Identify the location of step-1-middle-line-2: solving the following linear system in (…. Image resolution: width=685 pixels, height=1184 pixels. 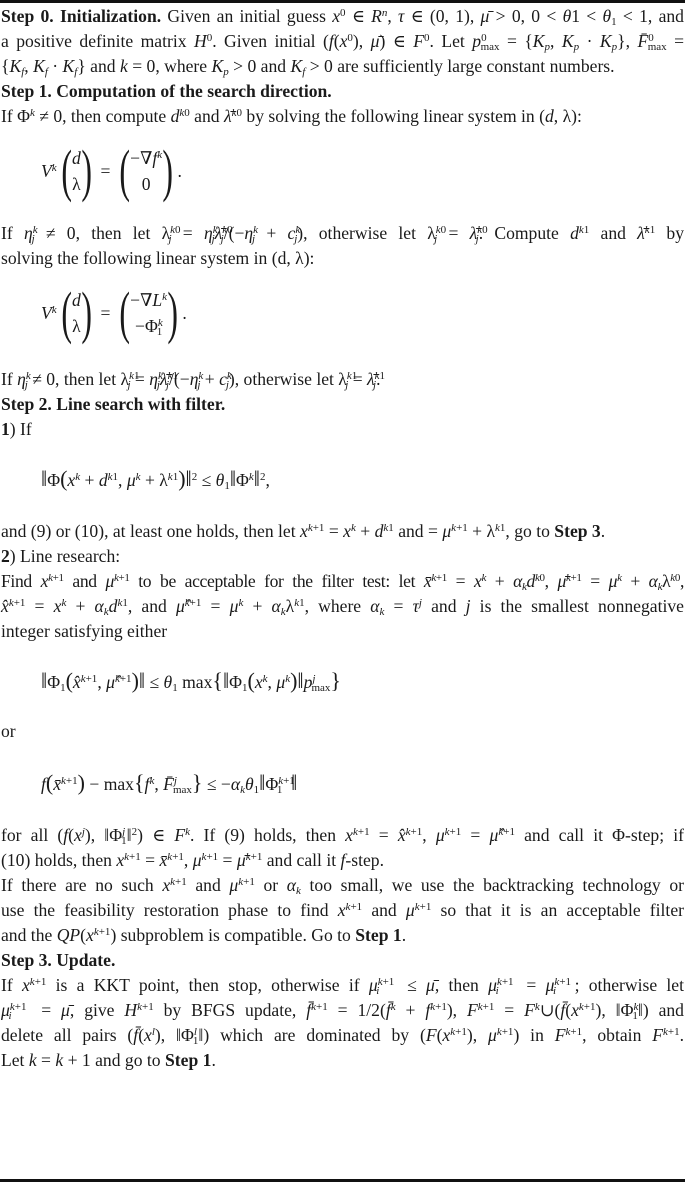
(158, 258).